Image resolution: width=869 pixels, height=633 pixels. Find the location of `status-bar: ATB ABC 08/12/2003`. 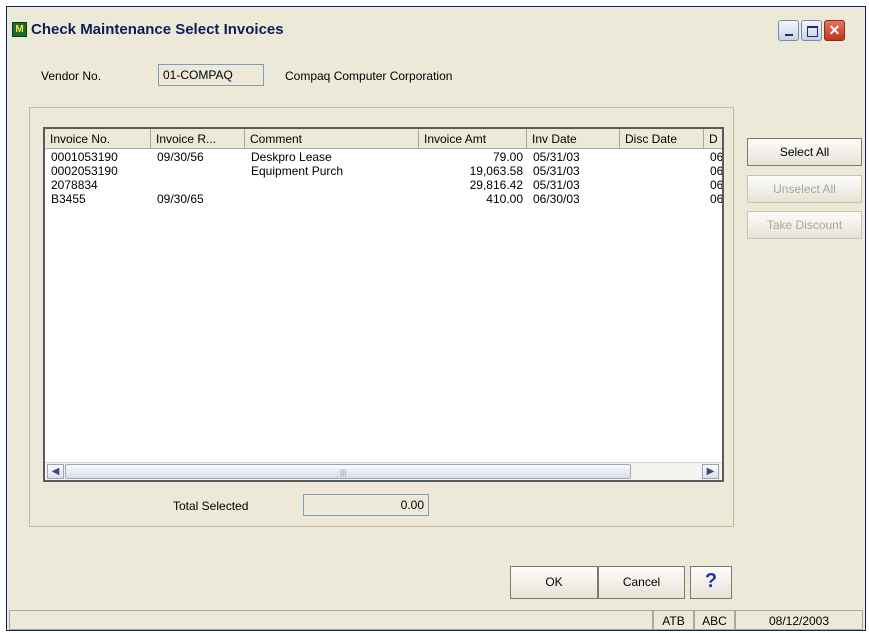

status-bar: ATB ABC 08/12/2003 is located at coordinates (436, 619).